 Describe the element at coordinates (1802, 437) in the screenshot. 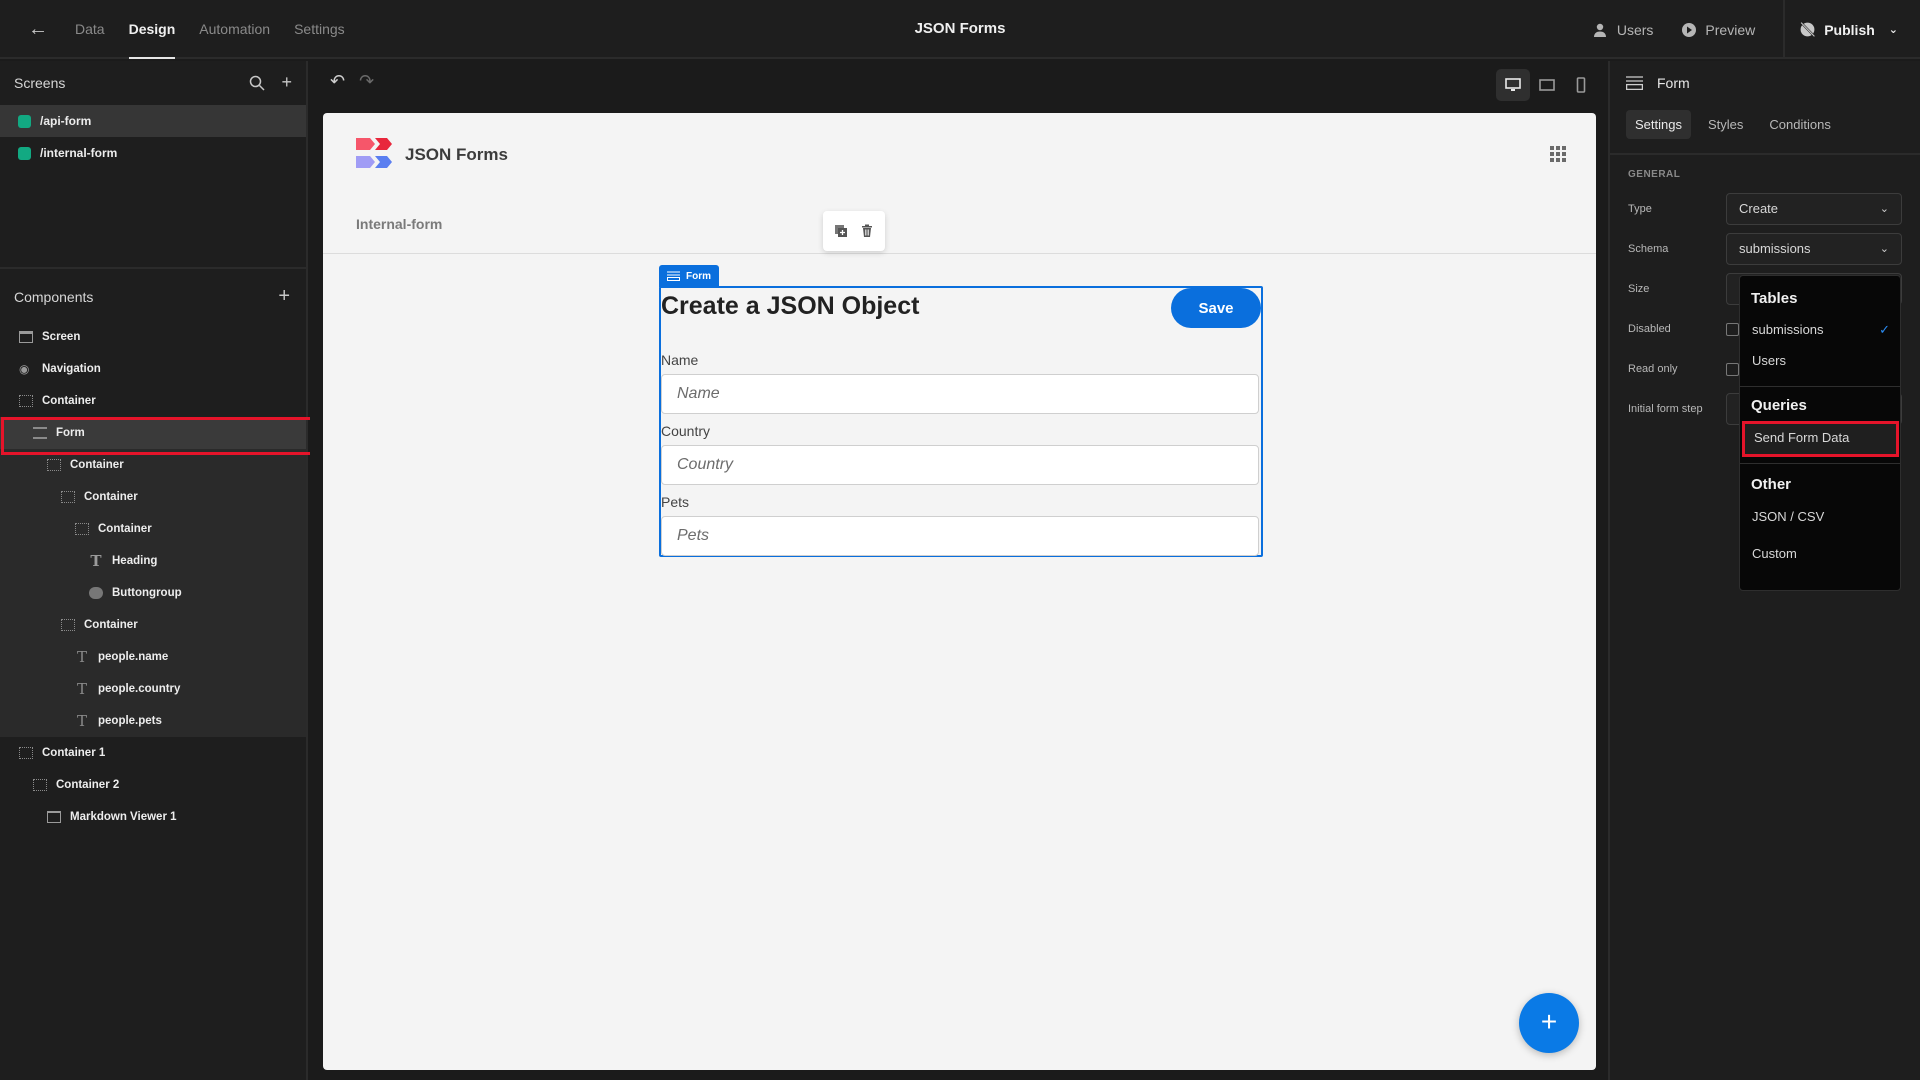

I see `dropdown-item-label: Send Form Data` at that location.